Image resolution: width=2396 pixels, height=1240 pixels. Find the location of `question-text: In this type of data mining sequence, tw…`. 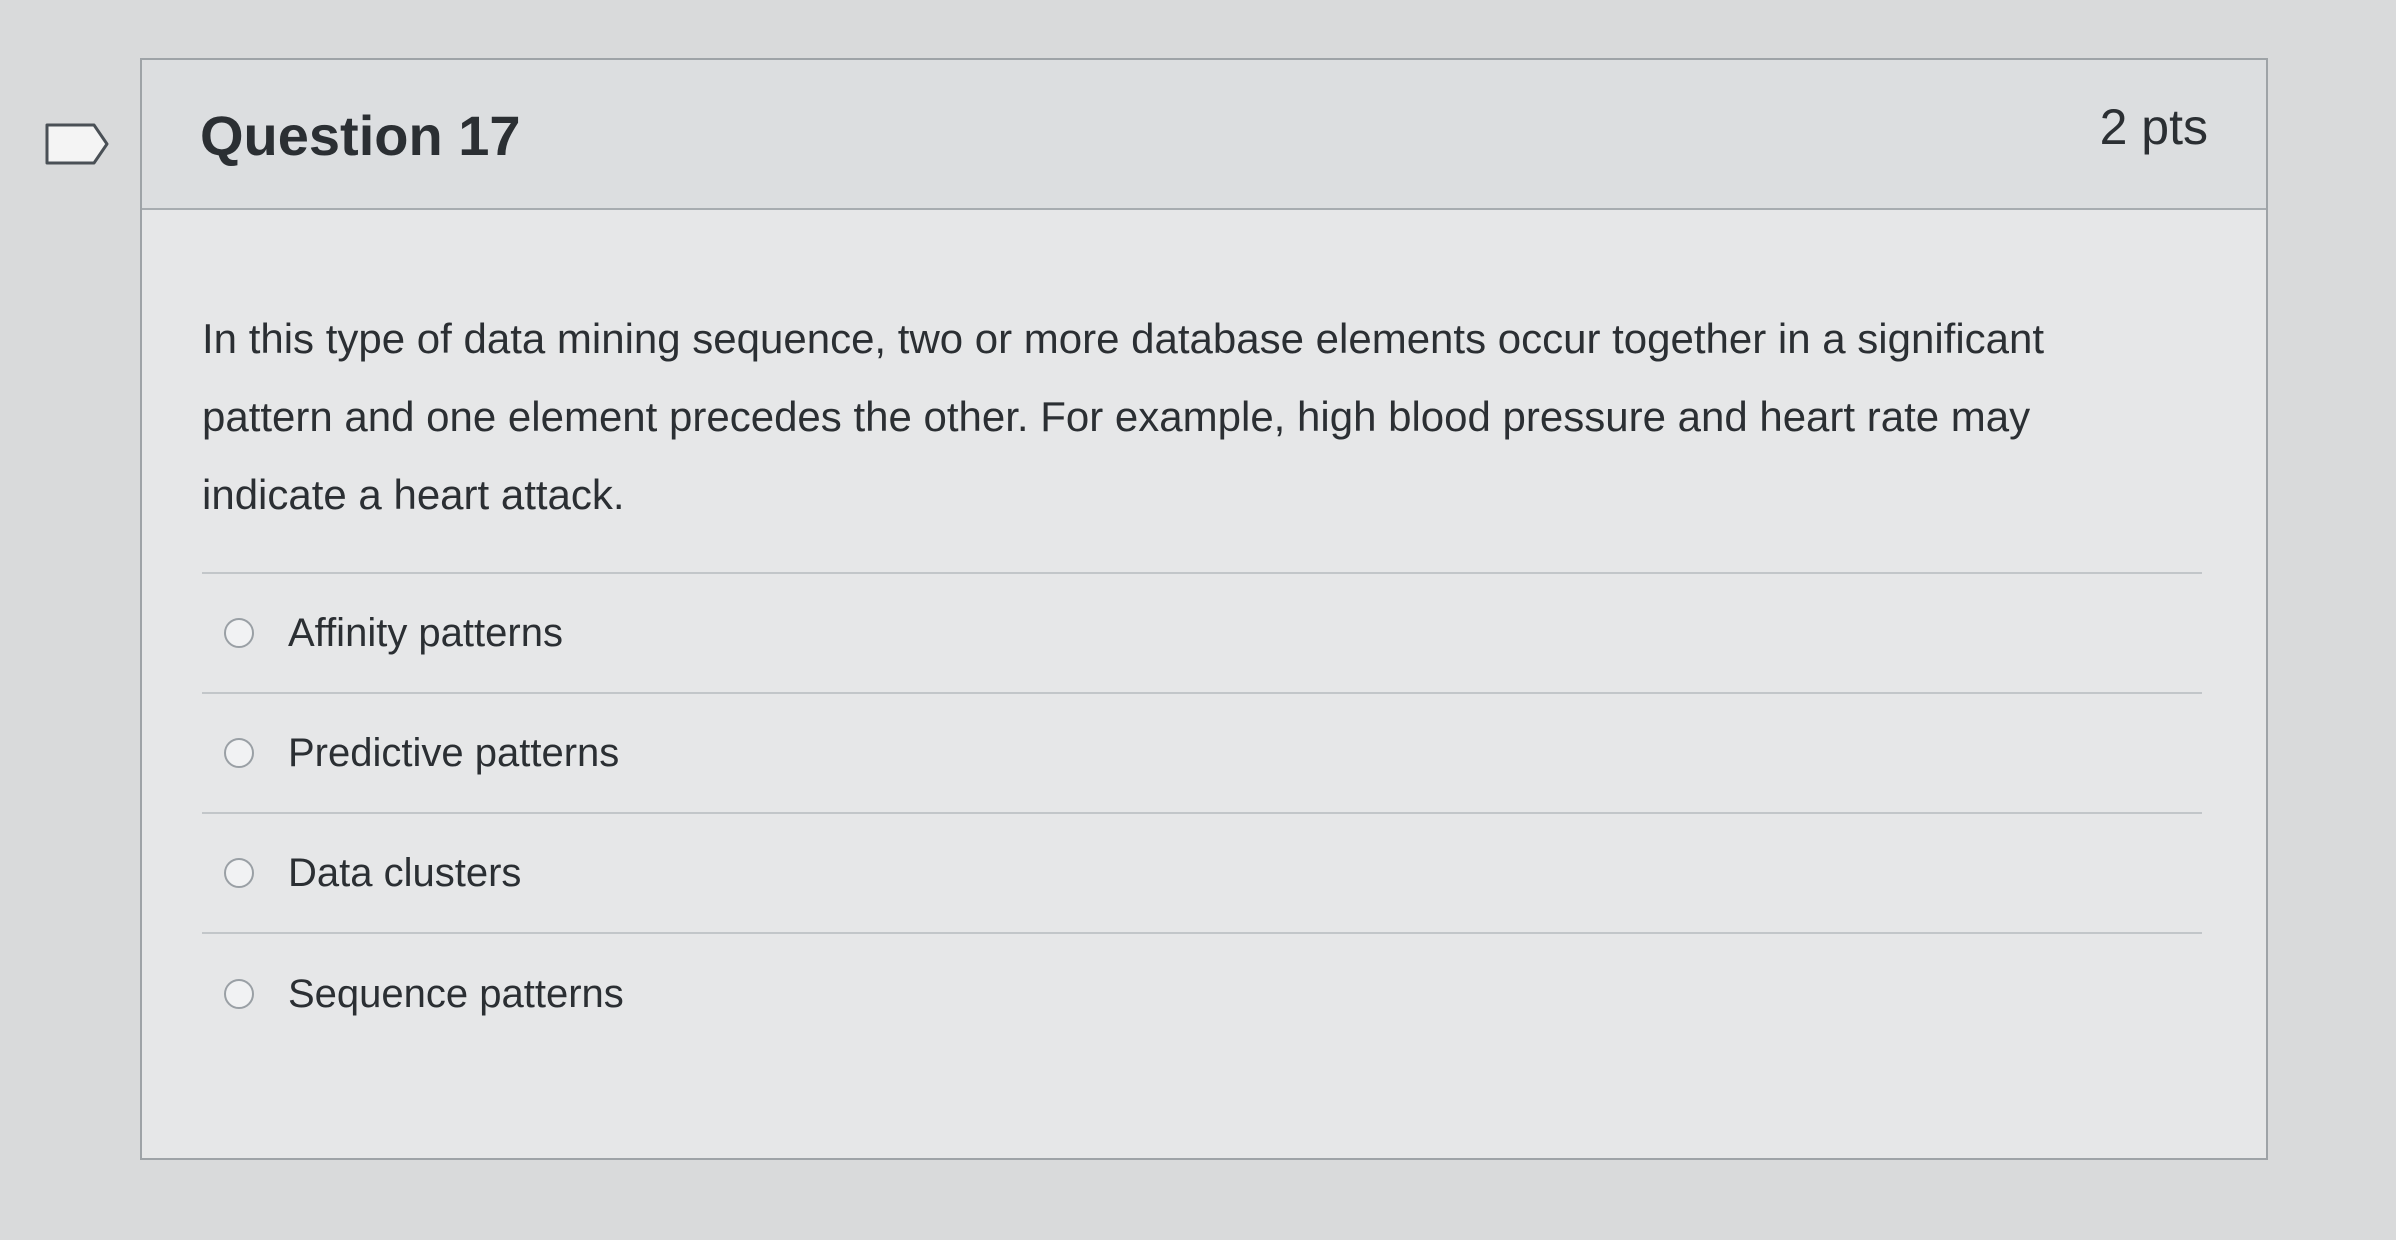

question-text: In this type of data mining sequence, tw… is located at coordinates (1123, 416).